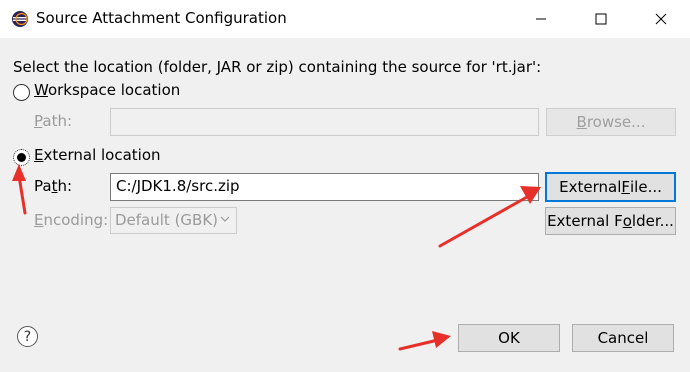  I want to click on ok-button: OK, so click(509, 338).